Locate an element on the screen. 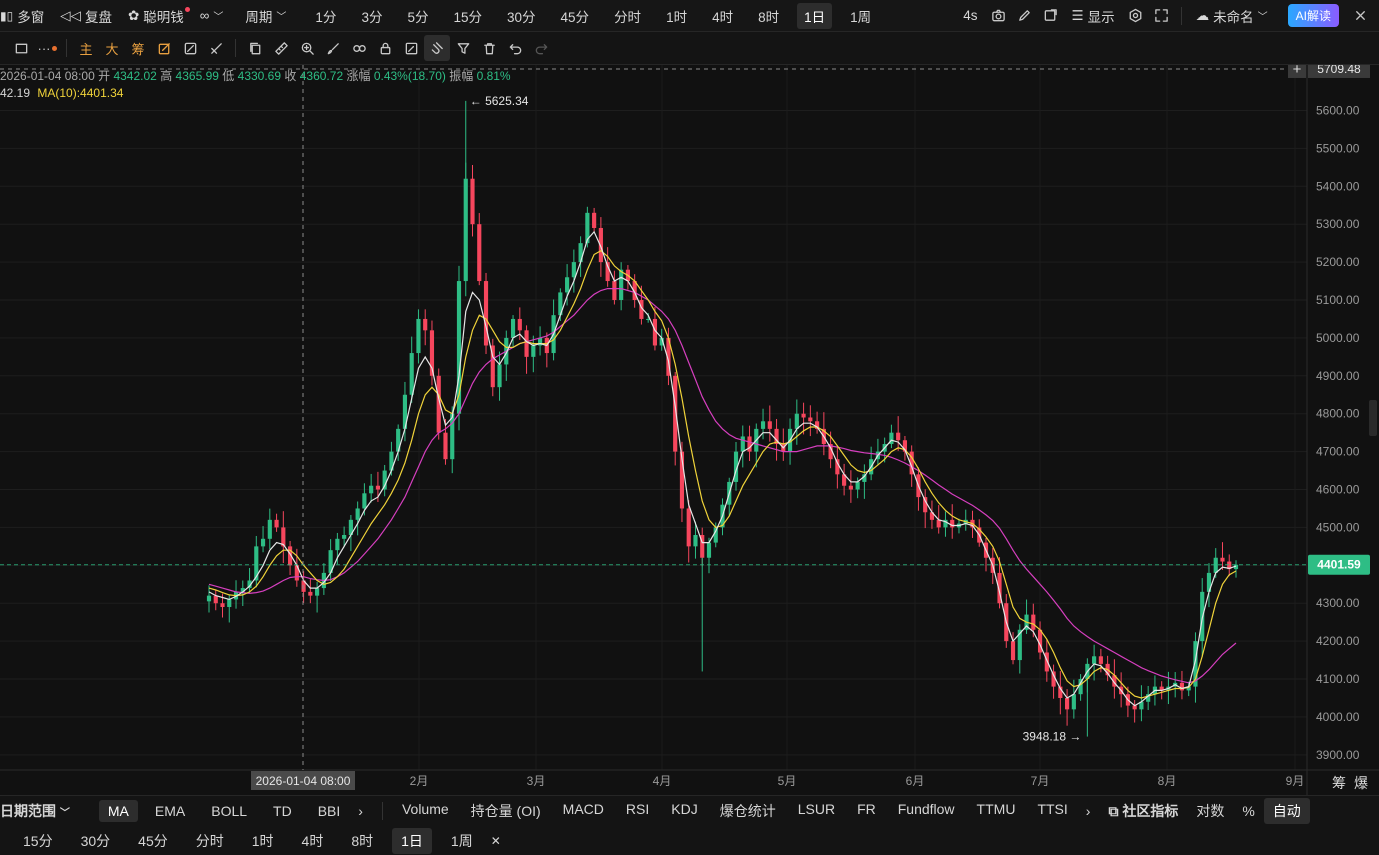 The width and height of the screenshot is (1379, 855). chip-distribution-button: 筹 is located at coordinates (138, 48).